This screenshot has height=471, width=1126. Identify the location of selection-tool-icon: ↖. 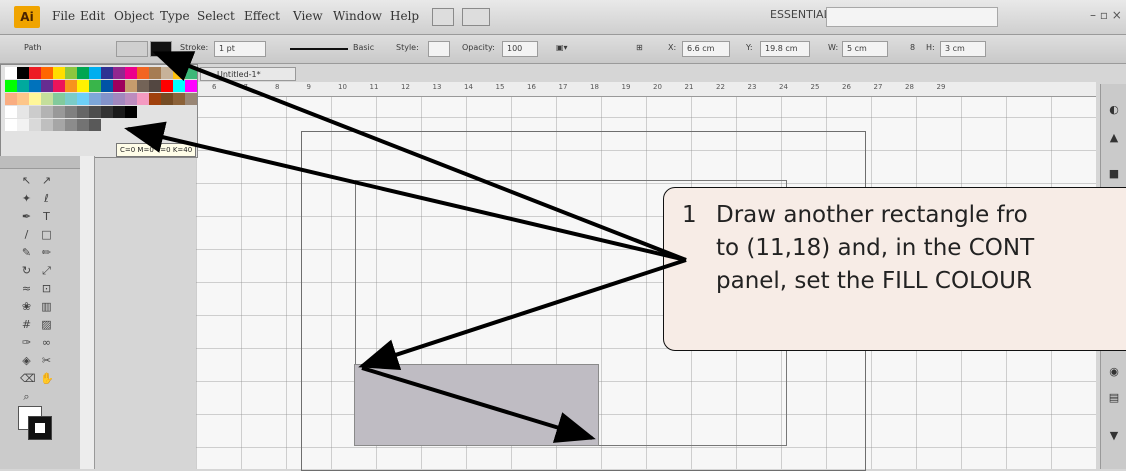
(26, 180).